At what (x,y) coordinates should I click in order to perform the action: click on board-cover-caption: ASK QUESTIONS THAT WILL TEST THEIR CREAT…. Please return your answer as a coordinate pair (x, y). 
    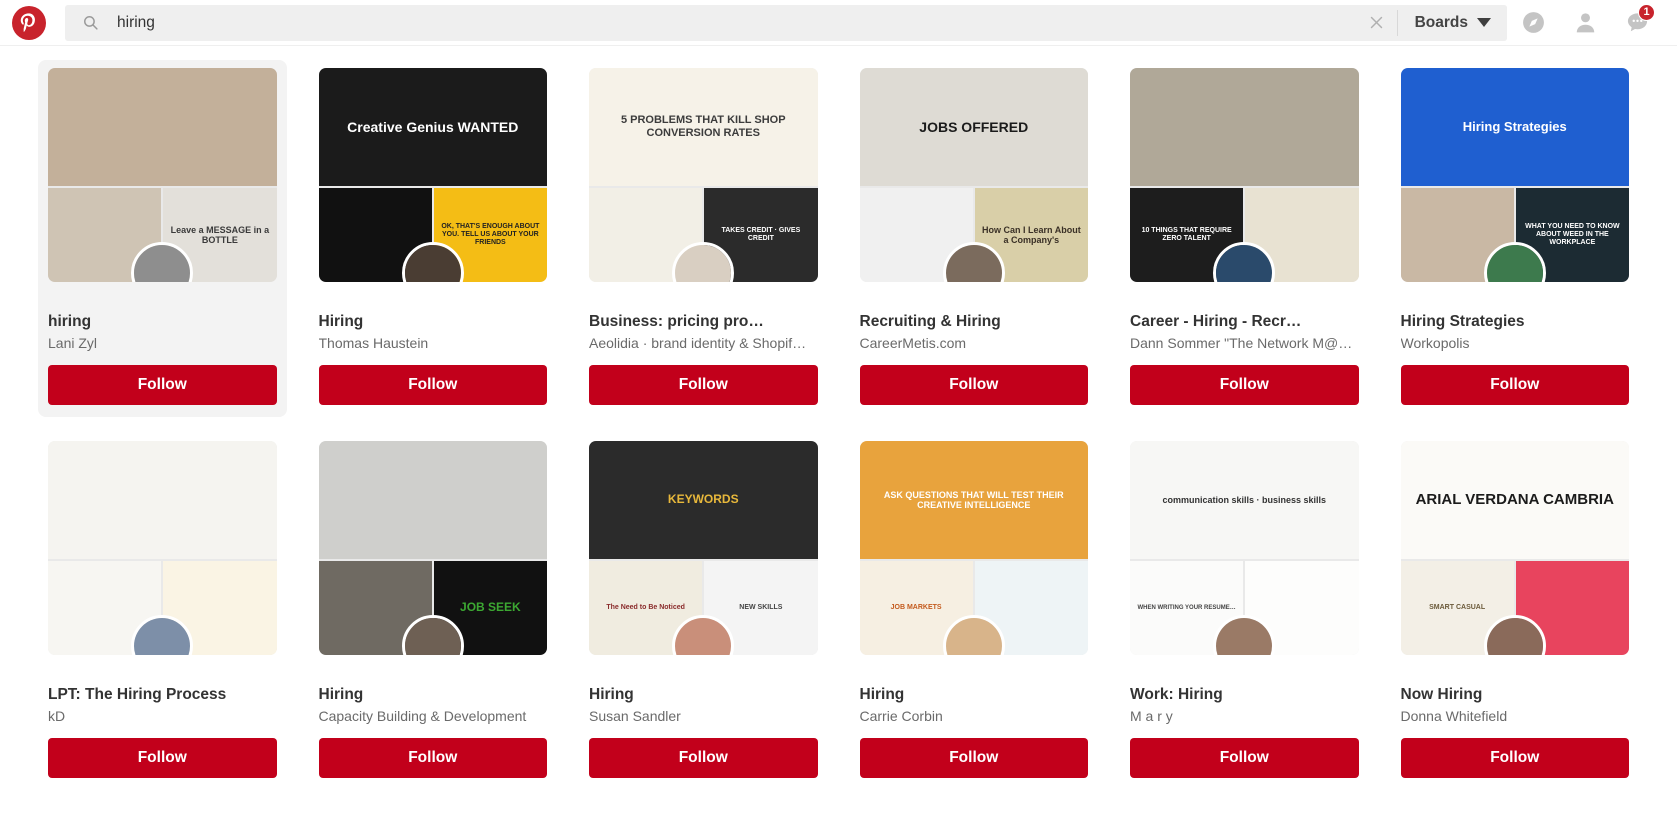
    Looking at the image, I should click on (973, 499).